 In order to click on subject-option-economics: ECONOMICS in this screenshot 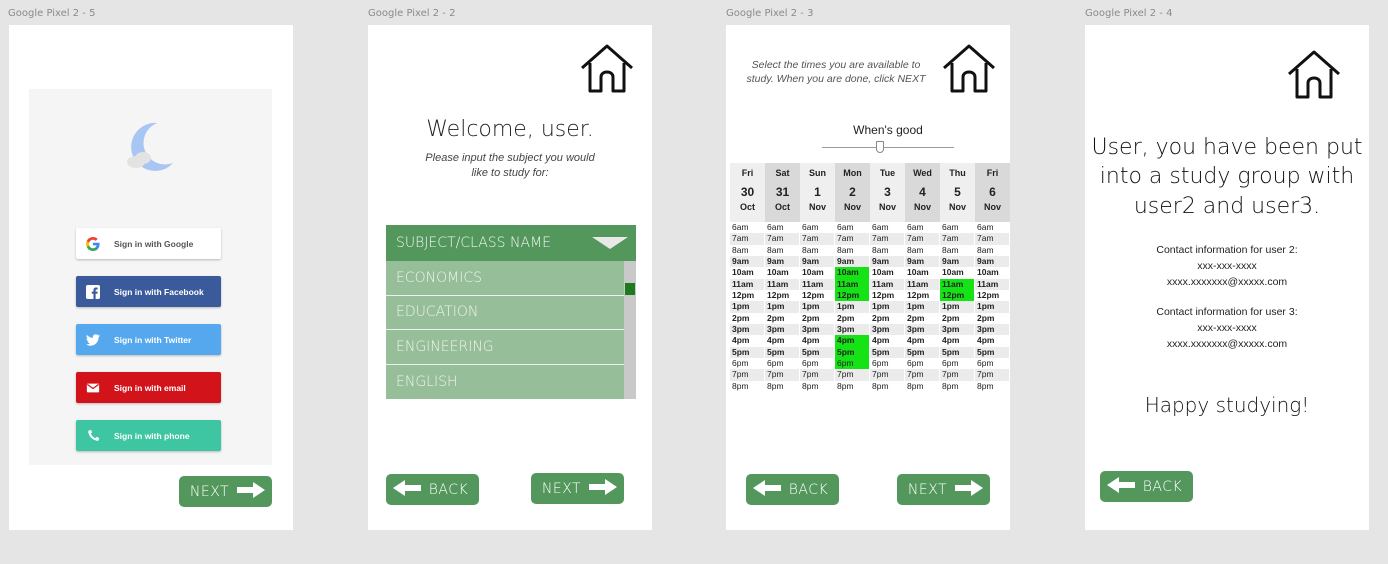, I will do `click(505, 278)`.